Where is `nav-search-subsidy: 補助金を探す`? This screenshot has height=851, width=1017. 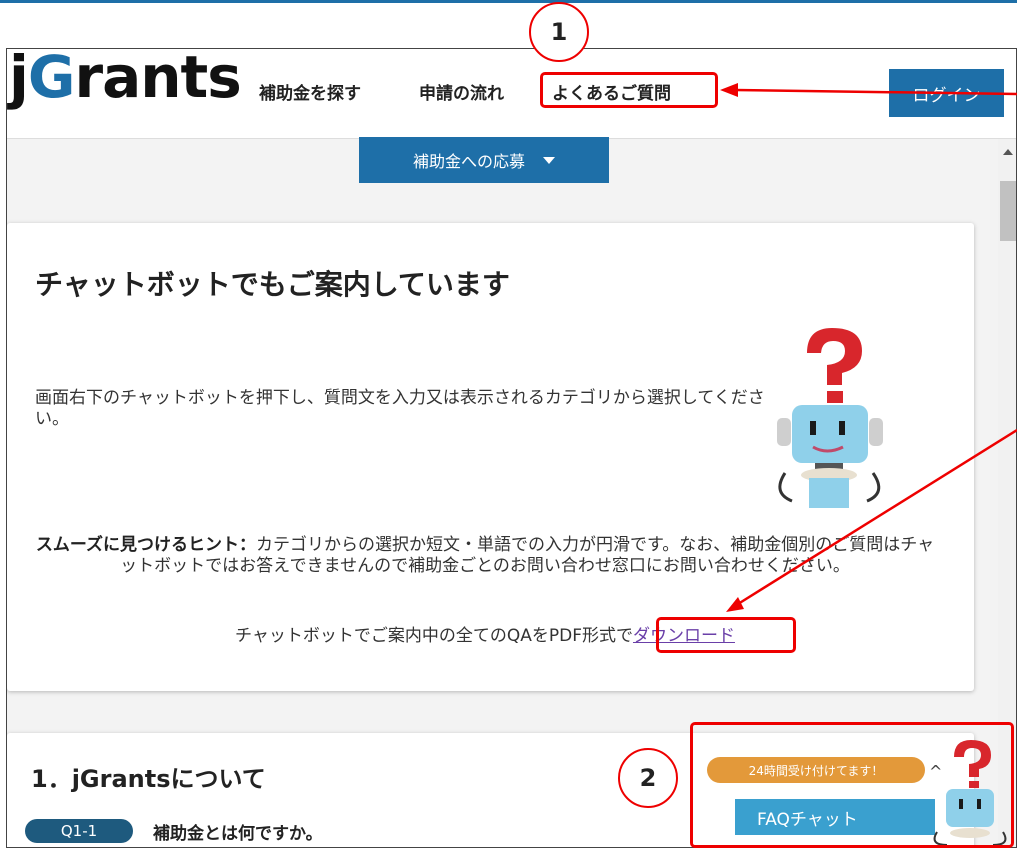 nav-search-subsidy: 補助金を探す is located at coordinates (310, 91).